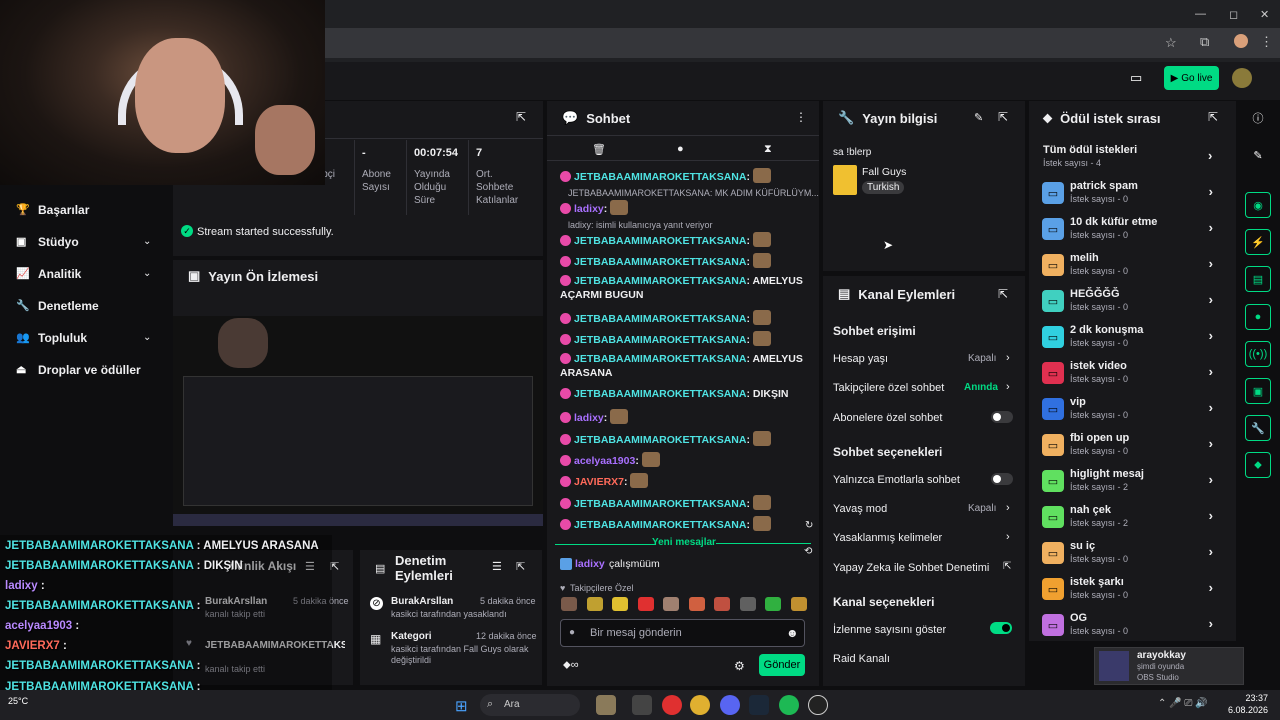 Image resolution: width=1280 pixels, height=720 pixels. Describe the element at coordinates (1001, 628) in the screenshot. I see `viewer-count-toggle` at that location.